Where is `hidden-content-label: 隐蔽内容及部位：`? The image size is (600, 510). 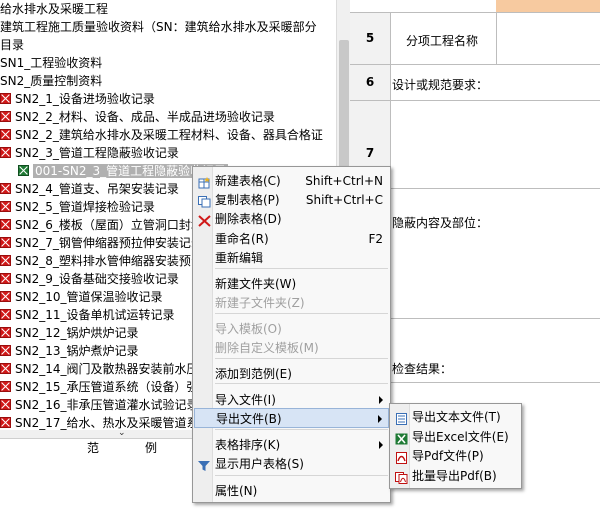
hidden-content-label: 隐蔽内容及部位： is located at coordinates (440, 223).